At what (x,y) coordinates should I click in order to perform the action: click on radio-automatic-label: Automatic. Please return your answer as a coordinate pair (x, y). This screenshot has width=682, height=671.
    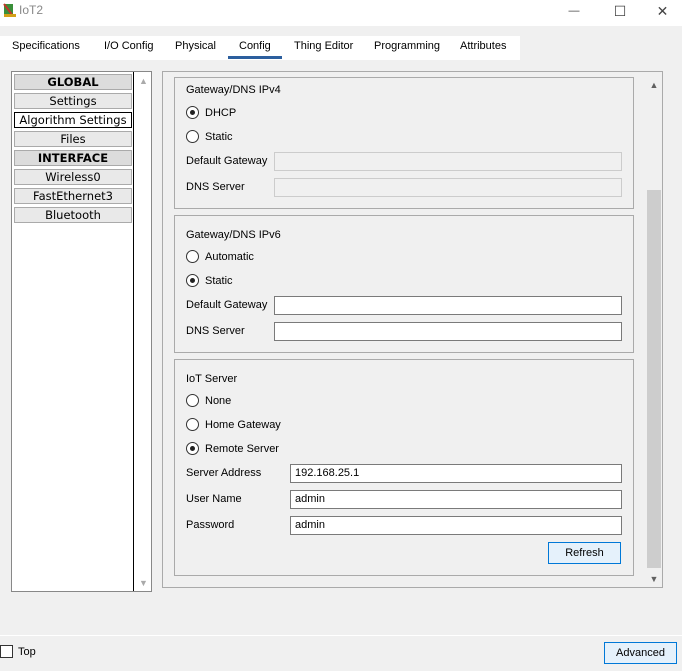
    Looking at the image, I should click on (229, 256).